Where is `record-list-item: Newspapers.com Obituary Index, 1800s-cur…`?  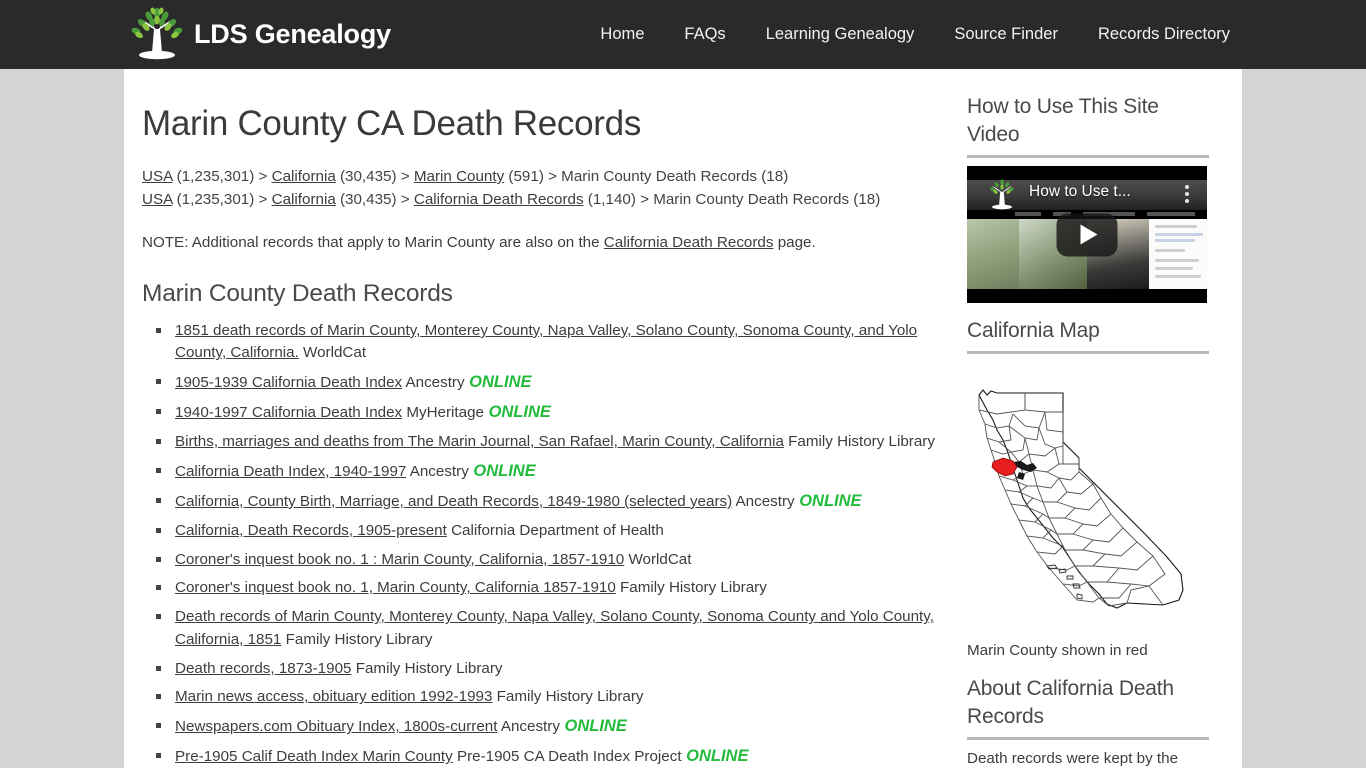 record-list-item: Newspapers.com Obituary Index, 1800s-cur… is located at coordinates (549, 726).